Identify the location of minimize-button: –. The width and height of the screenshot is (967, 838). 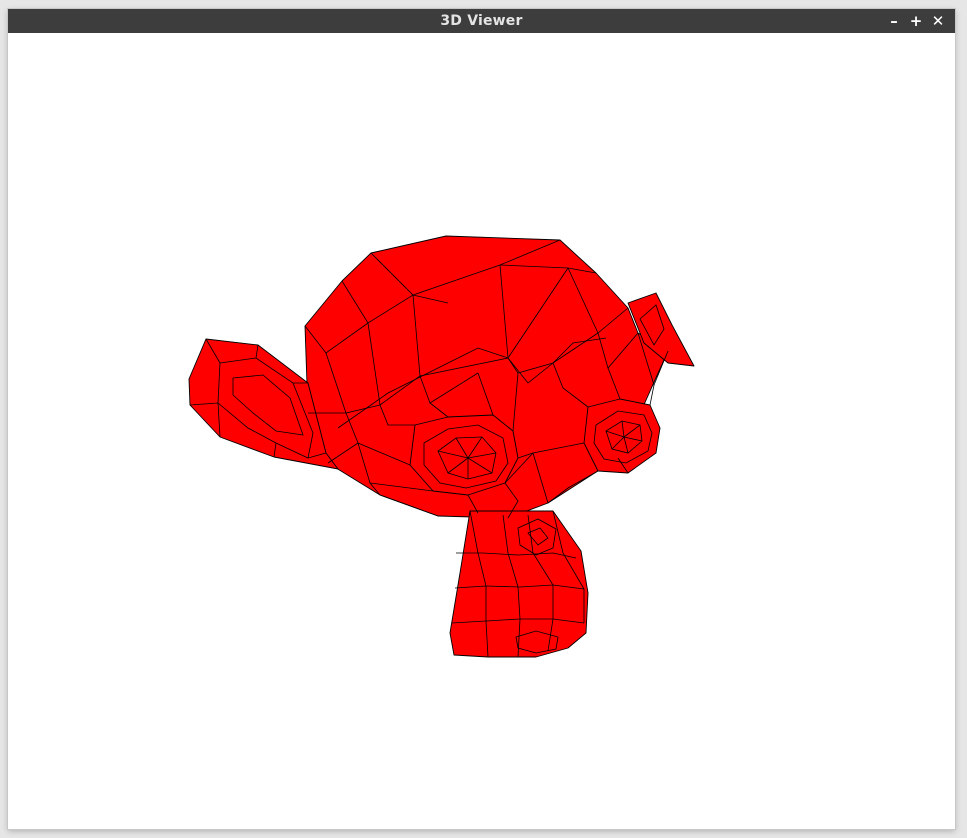
(894, 21).